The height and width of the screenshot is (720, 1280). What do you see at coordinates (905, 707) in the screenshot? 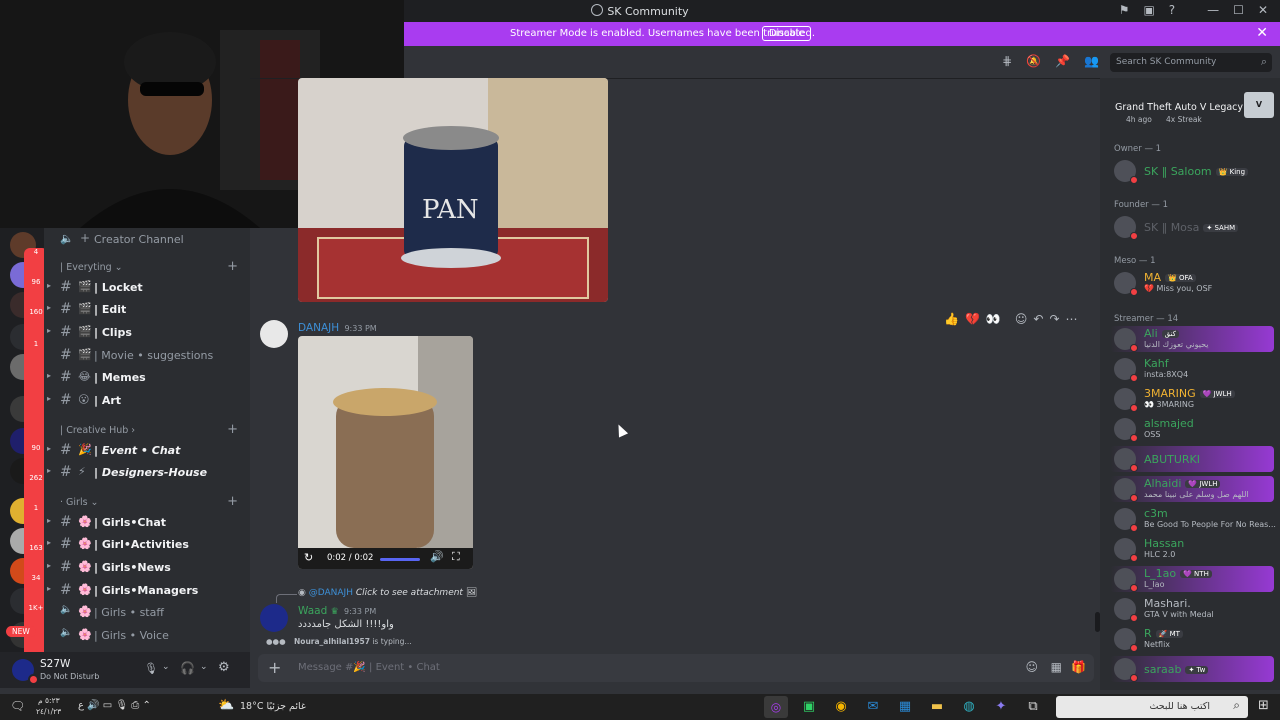
I see `store-icon: ▦` at bounding box center [905, 707].